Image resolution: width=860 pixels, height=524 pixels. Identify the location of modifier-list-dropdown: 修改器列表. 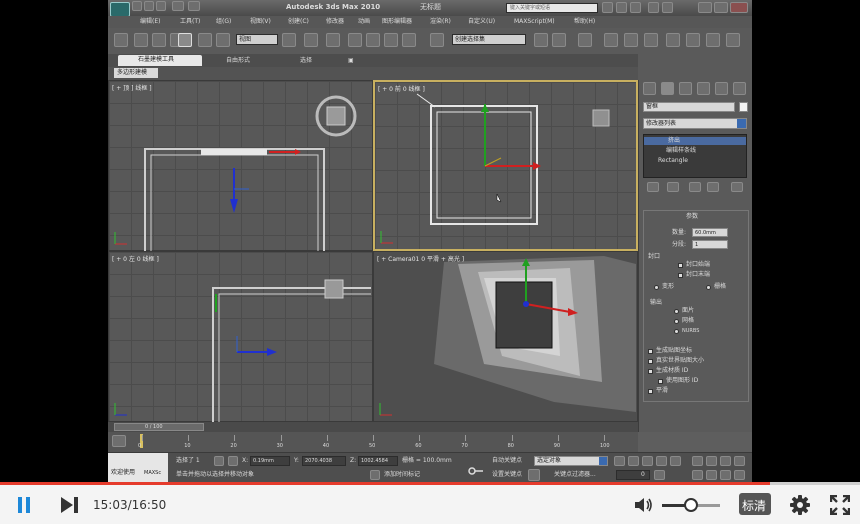
(695, 123).